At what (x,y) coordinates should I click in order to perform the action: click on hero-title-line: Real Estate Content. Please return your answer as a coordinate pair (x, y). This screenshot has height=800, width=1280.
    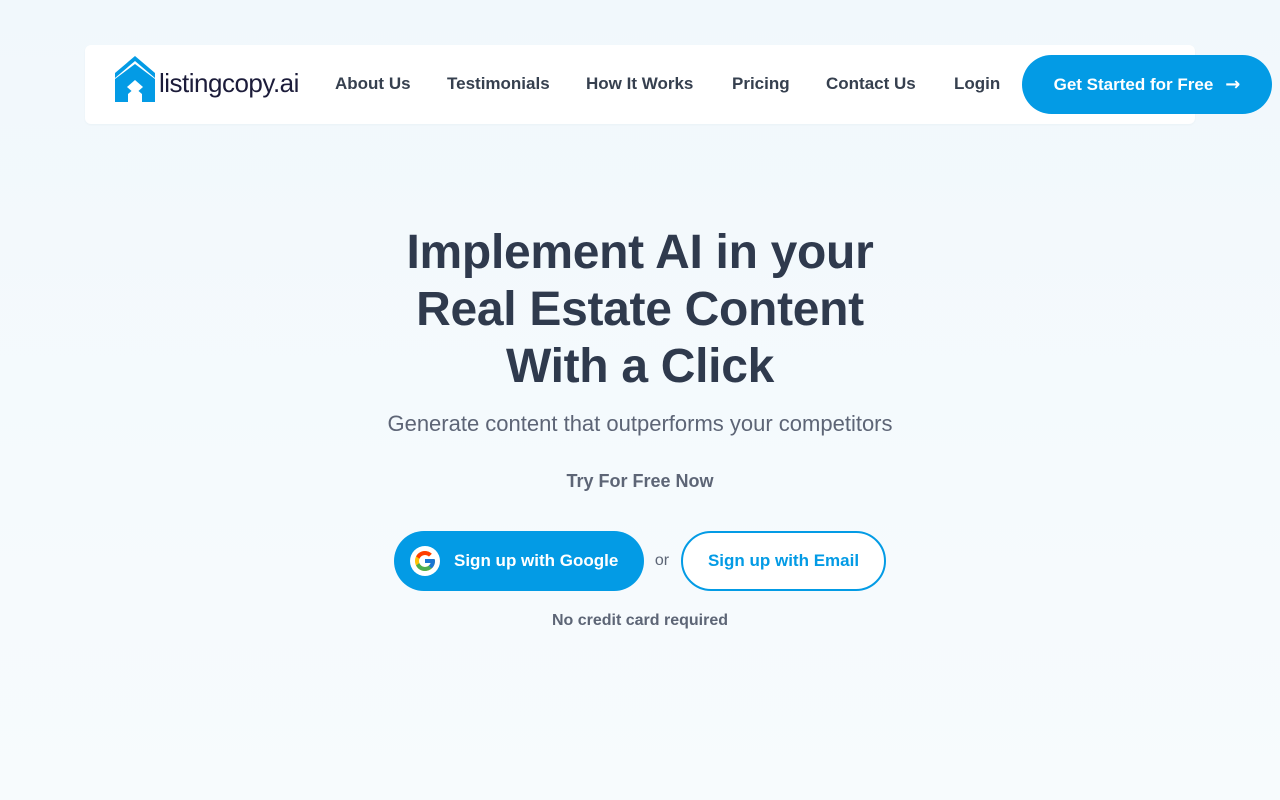
    Looking at the image, I should click on (640, 309).